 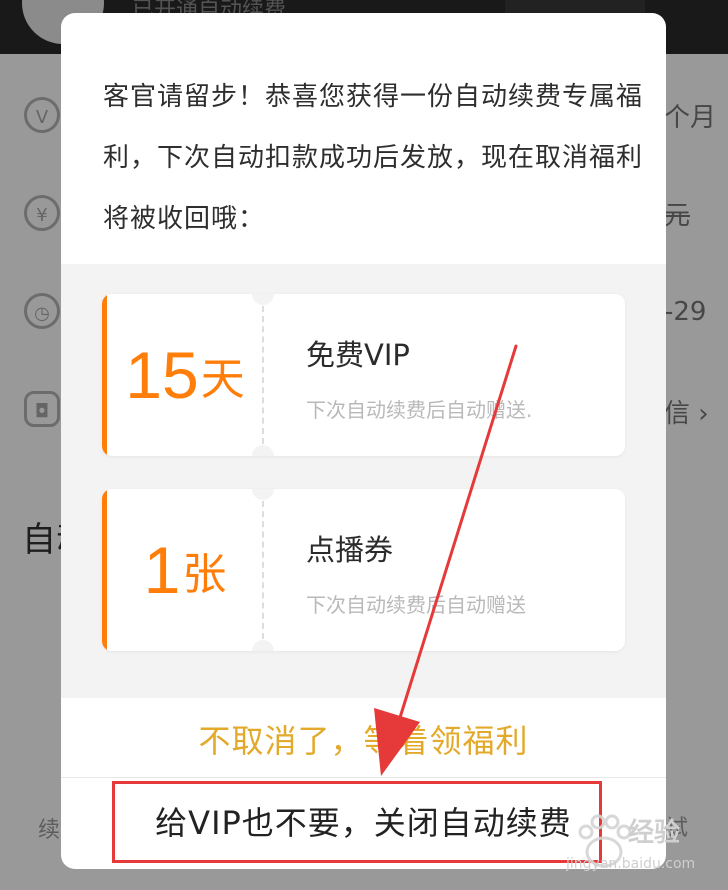 What do you see at coordinates (631, 864) in the screenshot?
I see `watermark-url: jingyan.baidu.com` at bounding box center [631, 864].